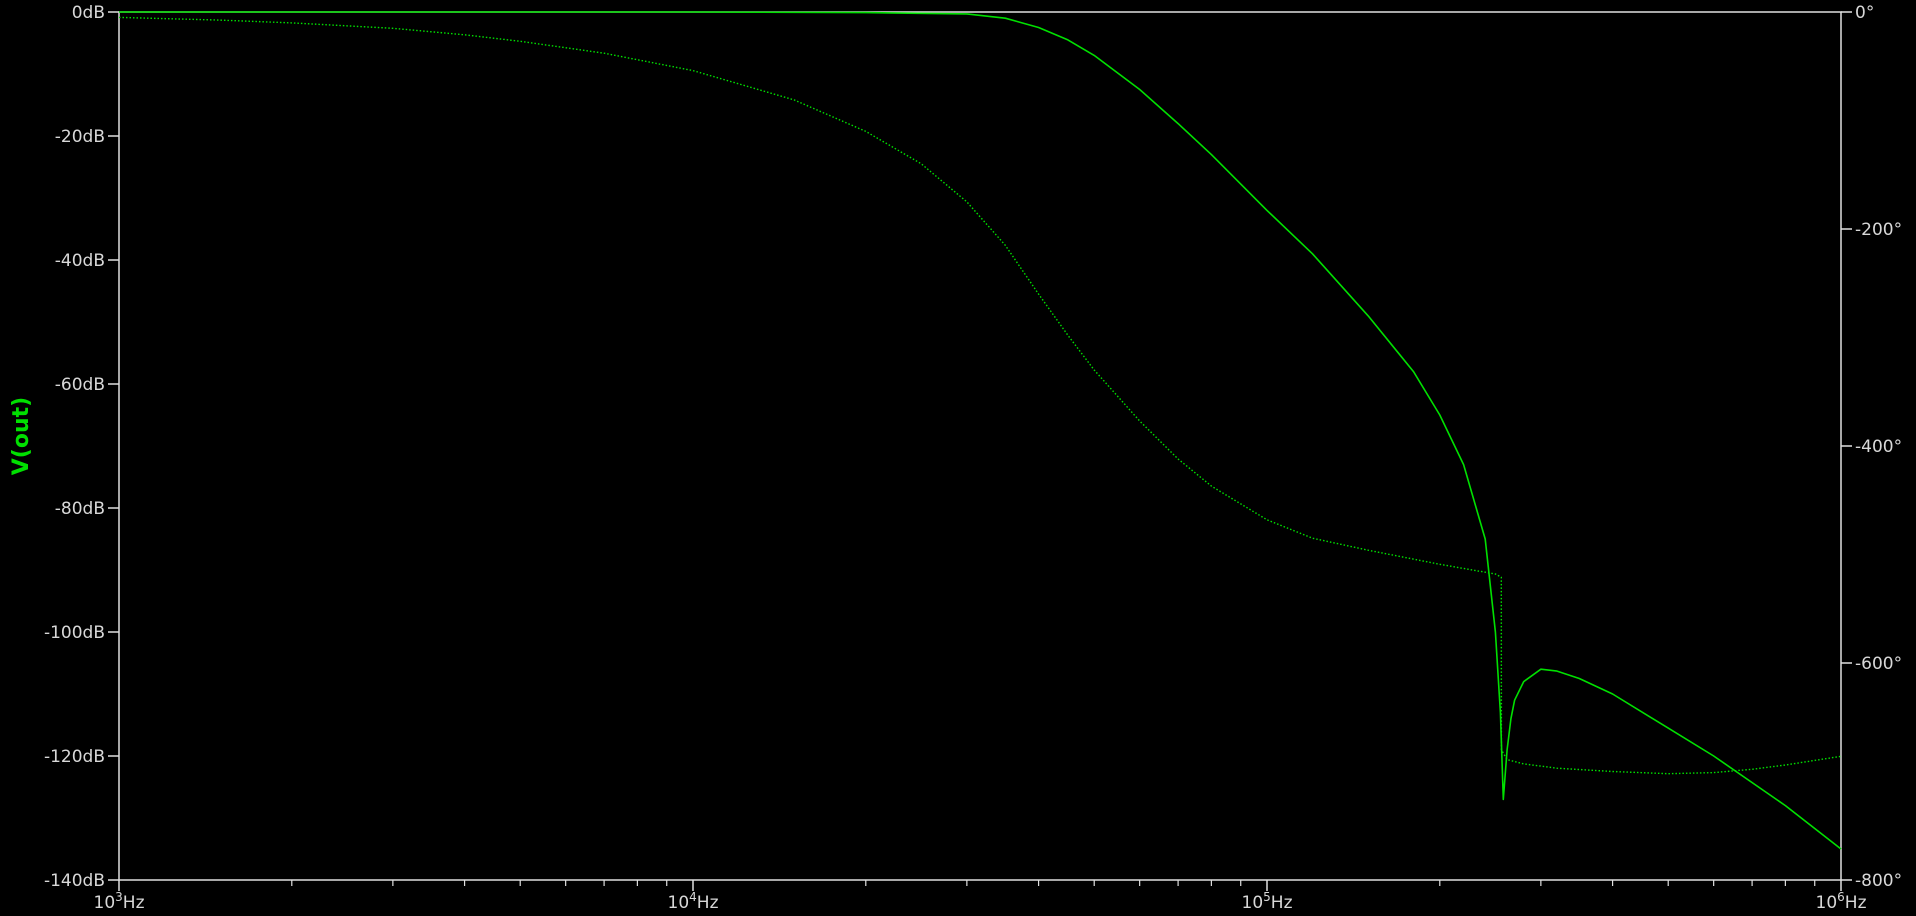  I want to click on y-right-tick-label: -600°, so click(1878, 664).